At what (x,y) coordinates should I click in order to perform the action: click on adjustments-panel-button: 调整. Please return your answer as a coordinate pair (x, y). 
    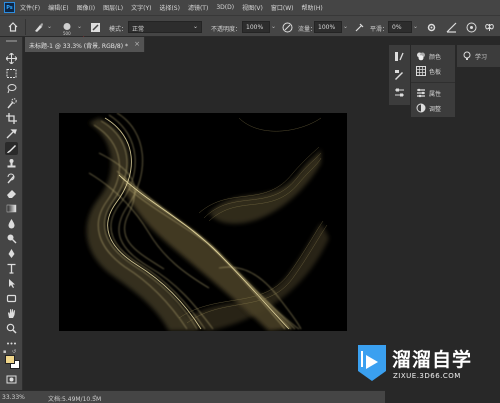
    Looking at the image, I should click on (428, 108).